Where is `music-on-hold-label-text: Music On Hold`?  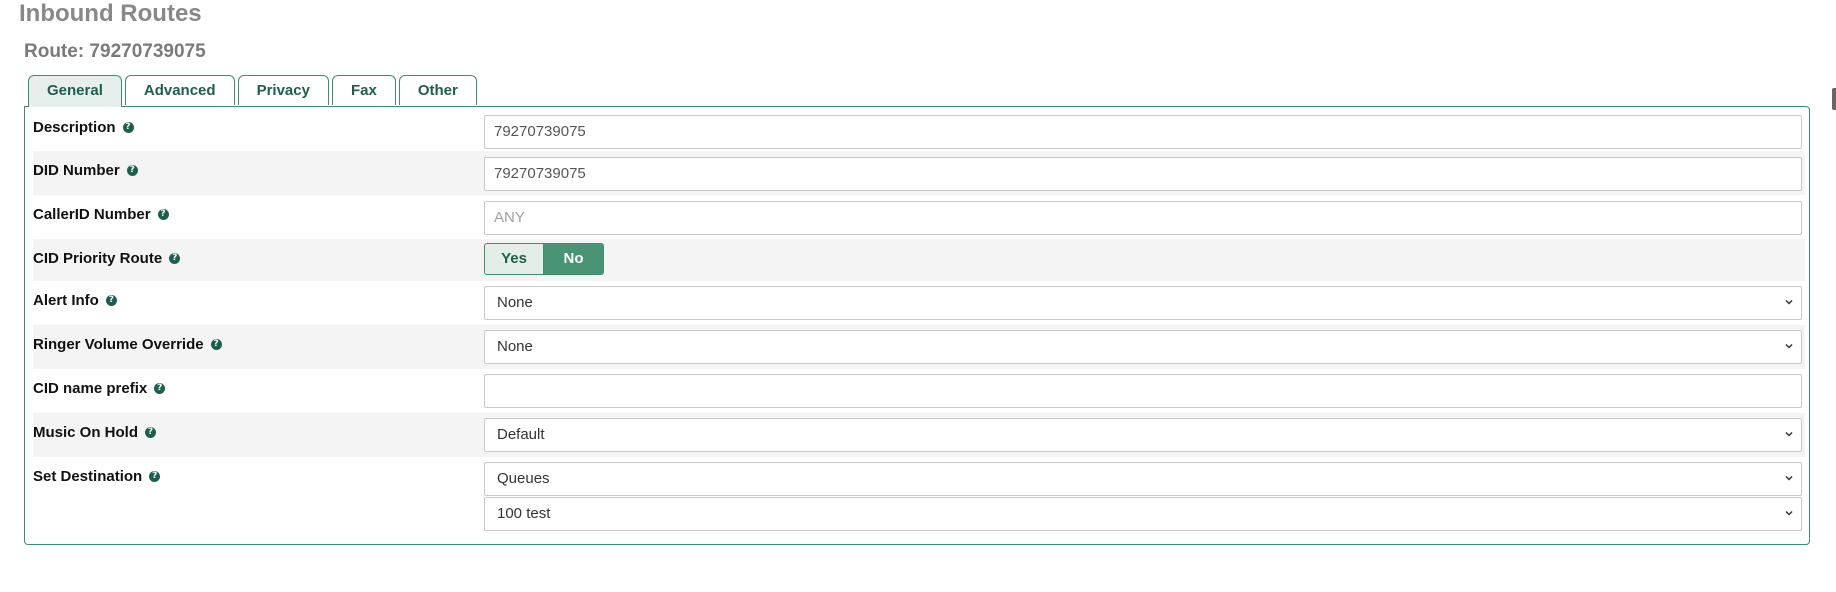
music-on-hold-label-text: Music On Hold is located at coordinates (85, 432).